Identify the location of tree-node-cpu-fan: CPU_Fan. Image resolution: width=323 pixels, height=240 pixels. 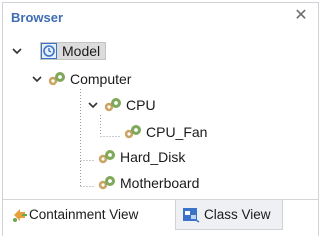
(160, 132).